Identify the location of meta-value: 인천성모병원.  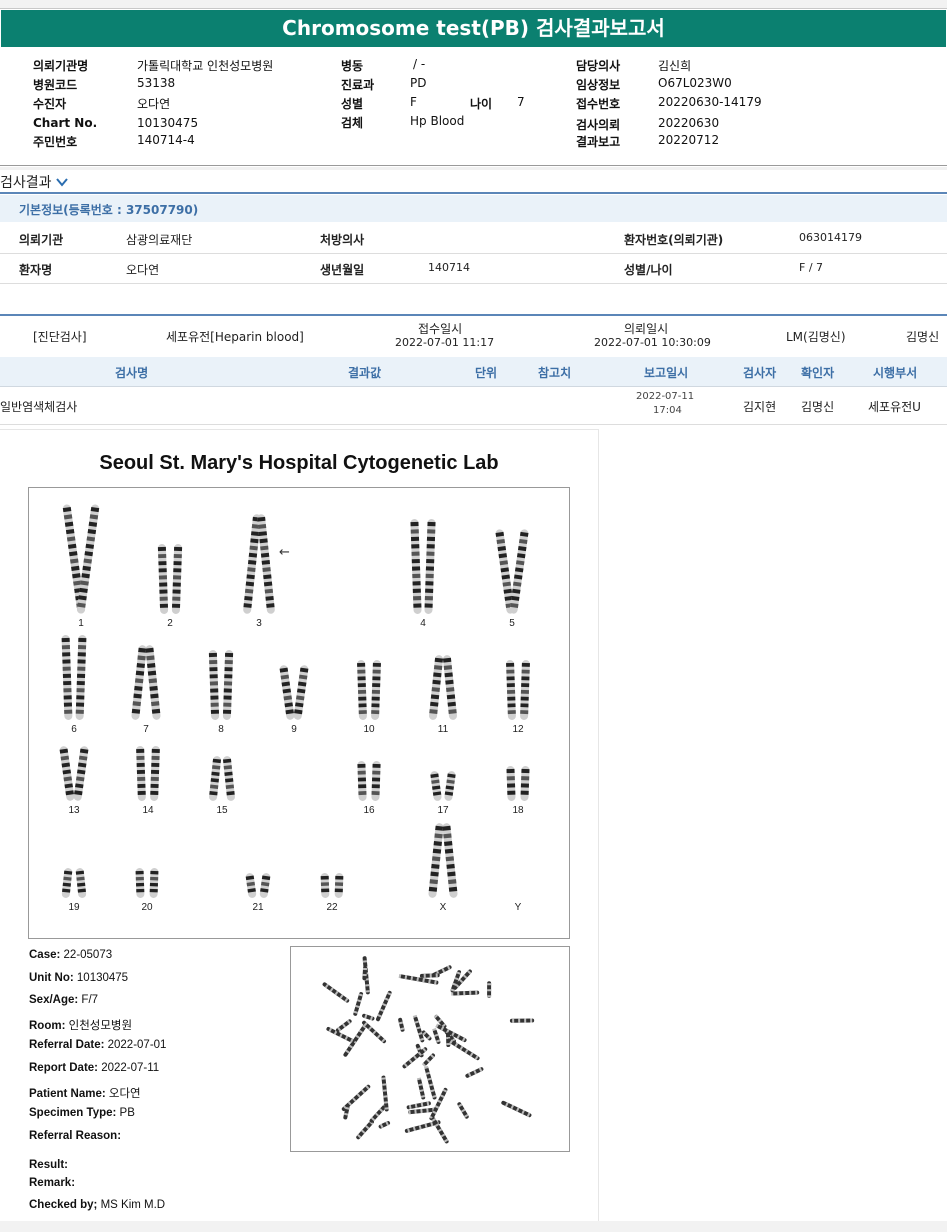
(99, 1025).